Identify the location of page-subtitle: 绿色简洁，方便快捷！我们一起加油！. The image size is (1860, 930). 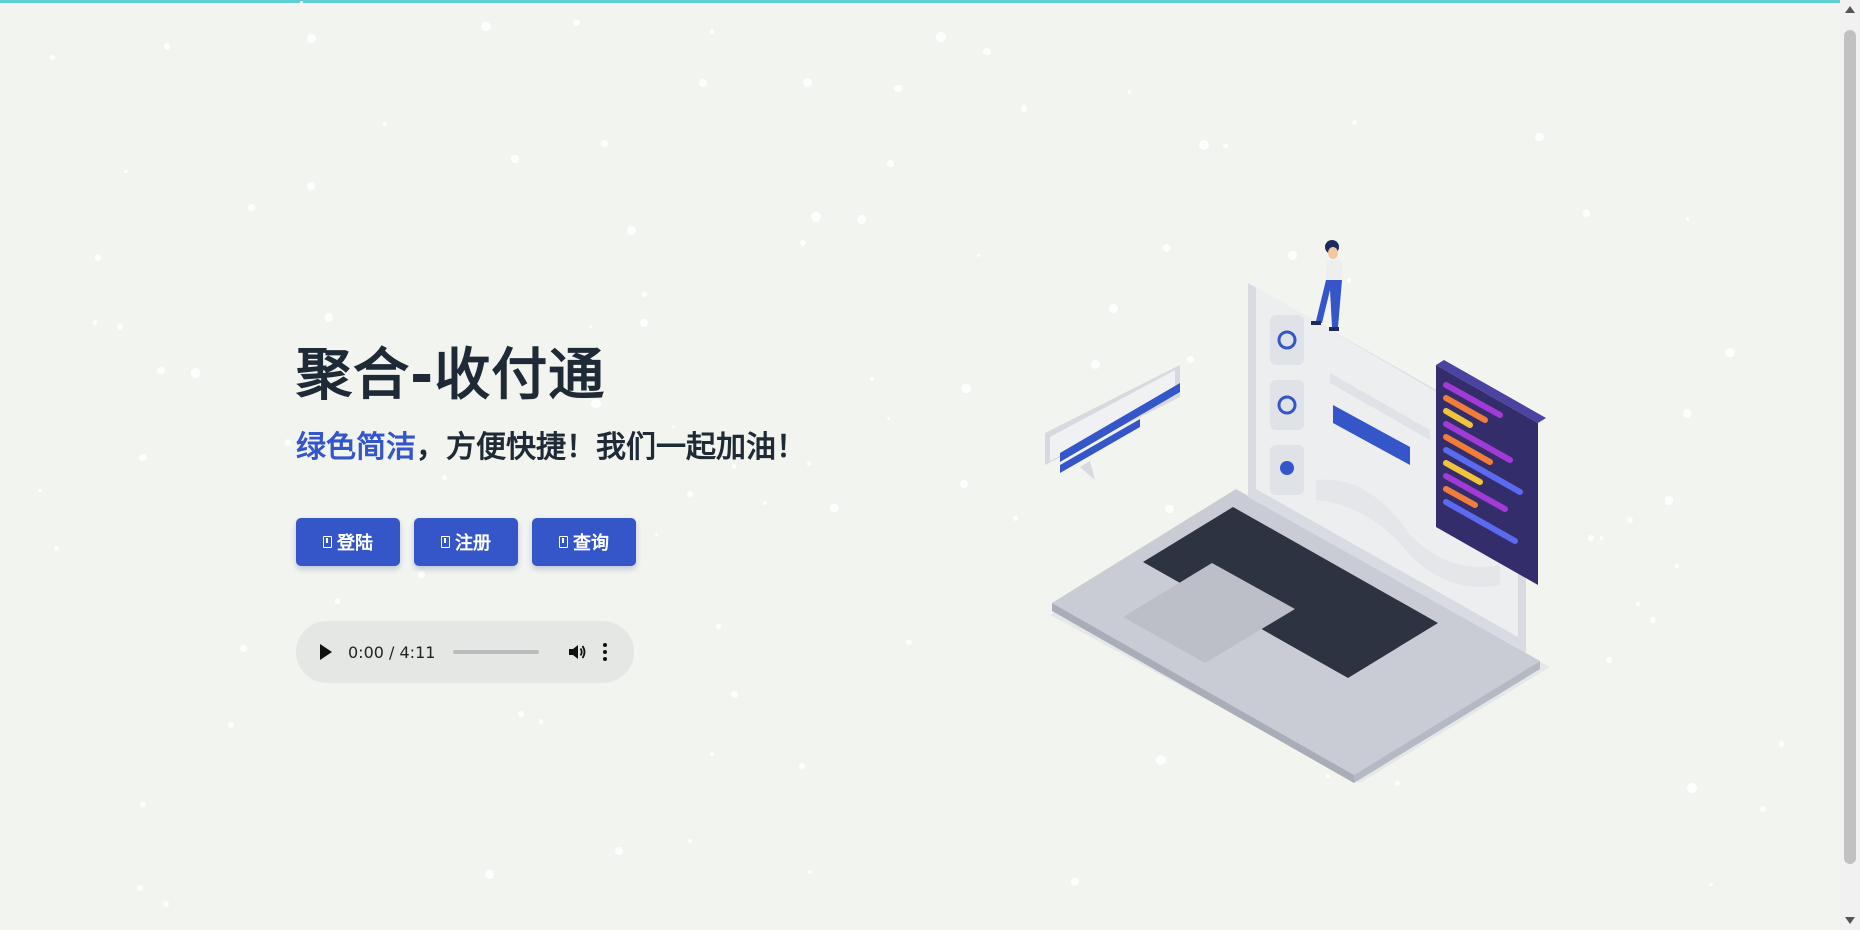
(606, 448).